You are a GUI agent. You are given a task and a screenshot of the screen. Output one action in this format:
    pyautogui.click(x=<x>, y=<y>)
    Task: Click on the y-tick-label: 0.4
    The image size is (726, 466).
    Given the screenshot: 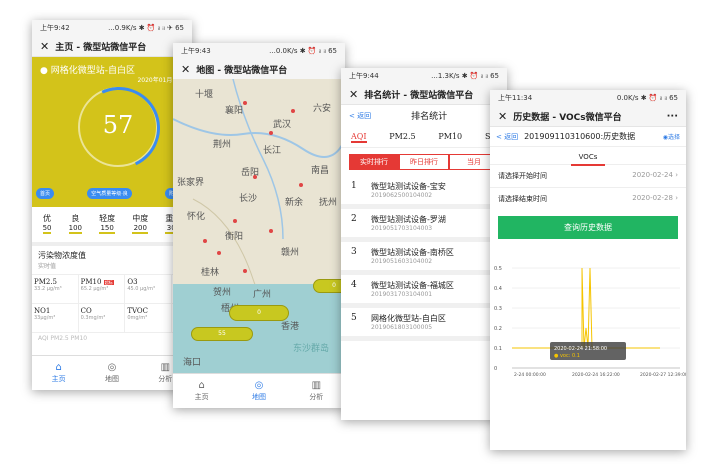 What is the action you would take?
    pyautogui.click(x=498, y=289)
    